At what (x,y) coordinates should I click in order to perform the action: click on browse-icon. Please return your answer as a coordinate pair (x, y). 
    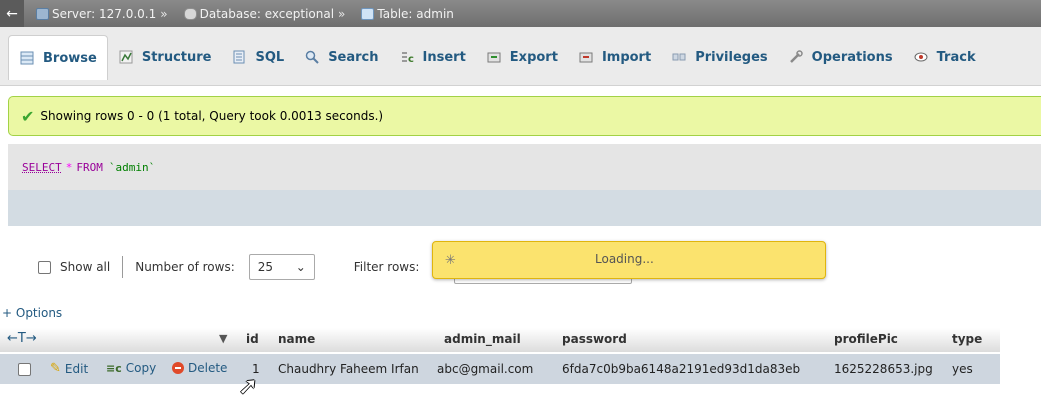
    Looking at the image, I should click on (27, 58).